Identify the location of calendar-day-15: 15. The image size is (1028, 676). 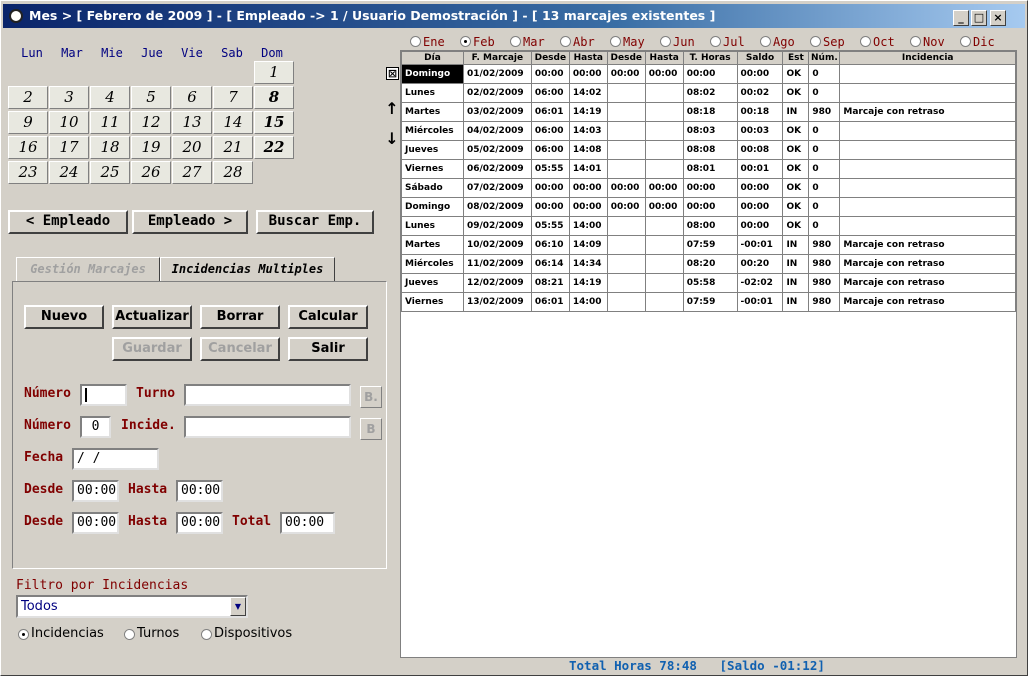
(274, 122).